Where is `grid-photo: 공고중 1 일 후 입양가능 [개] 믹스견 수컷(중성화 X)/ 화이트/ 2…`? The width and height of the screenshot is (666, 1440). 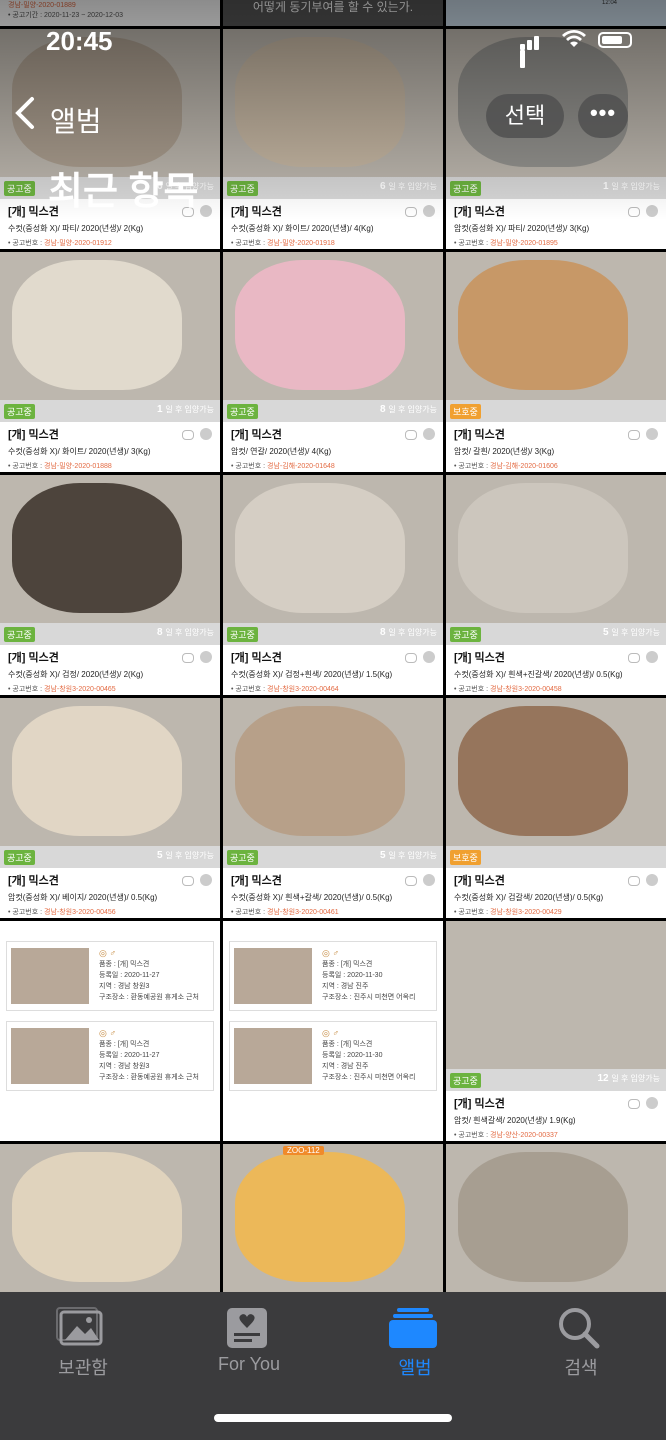 grid-photo: 공고중 1 일 후 입양가능 [개] 믹스견 수컷(중성화 X)/ 화이트/ 2… is located at coordinates (110, 362).